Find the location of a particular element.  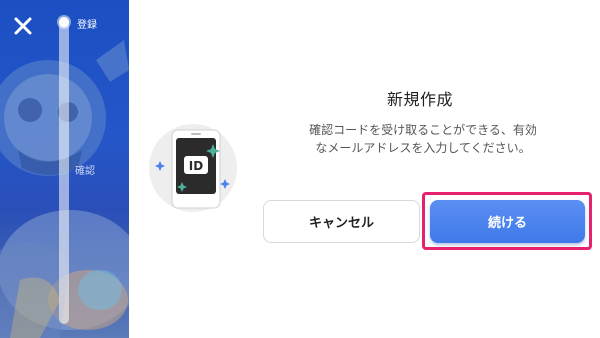

close-icon is located at coordinates (23, 26).